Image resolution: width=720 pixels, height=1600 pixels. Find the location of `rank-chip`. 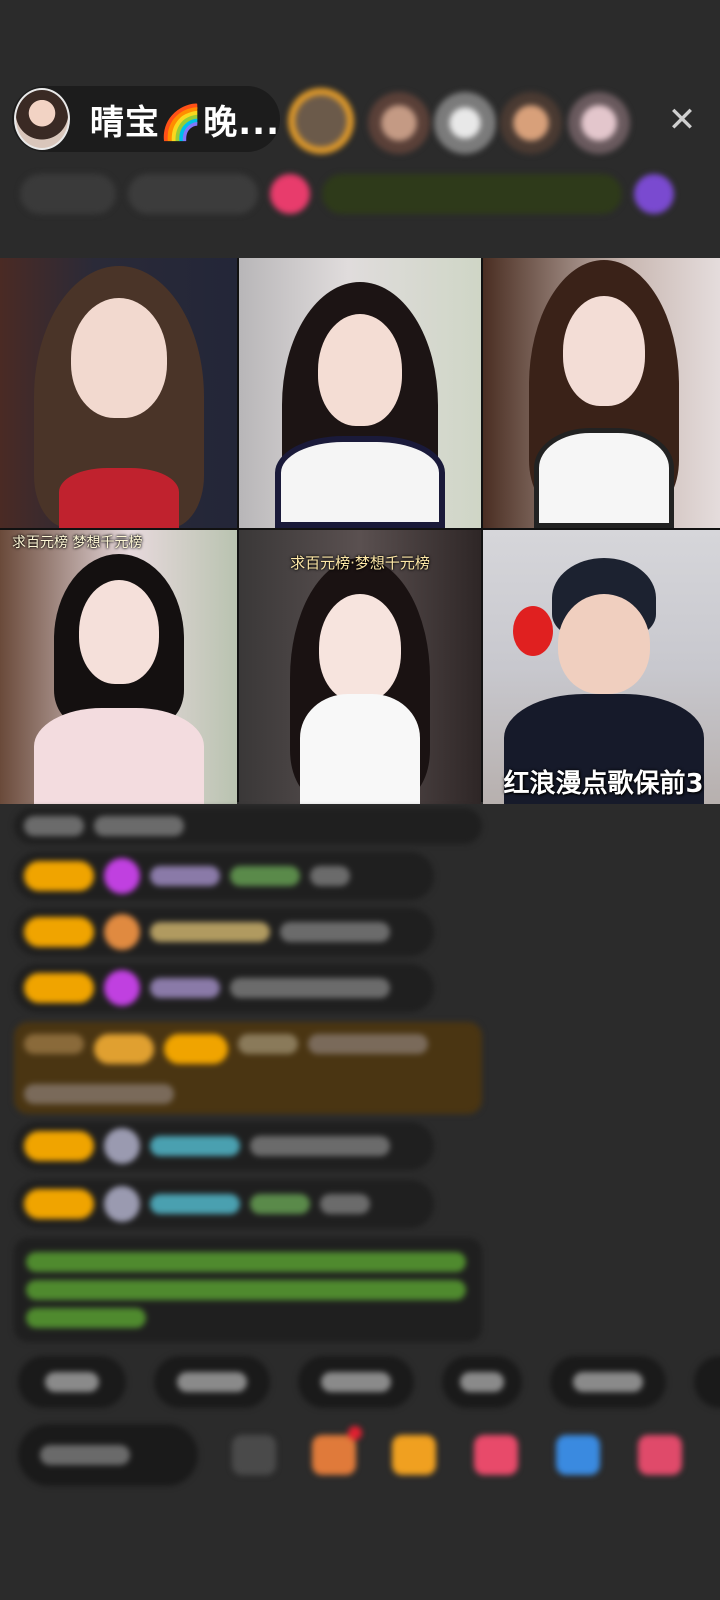

rank-chip is located at coordinates (68, 194).